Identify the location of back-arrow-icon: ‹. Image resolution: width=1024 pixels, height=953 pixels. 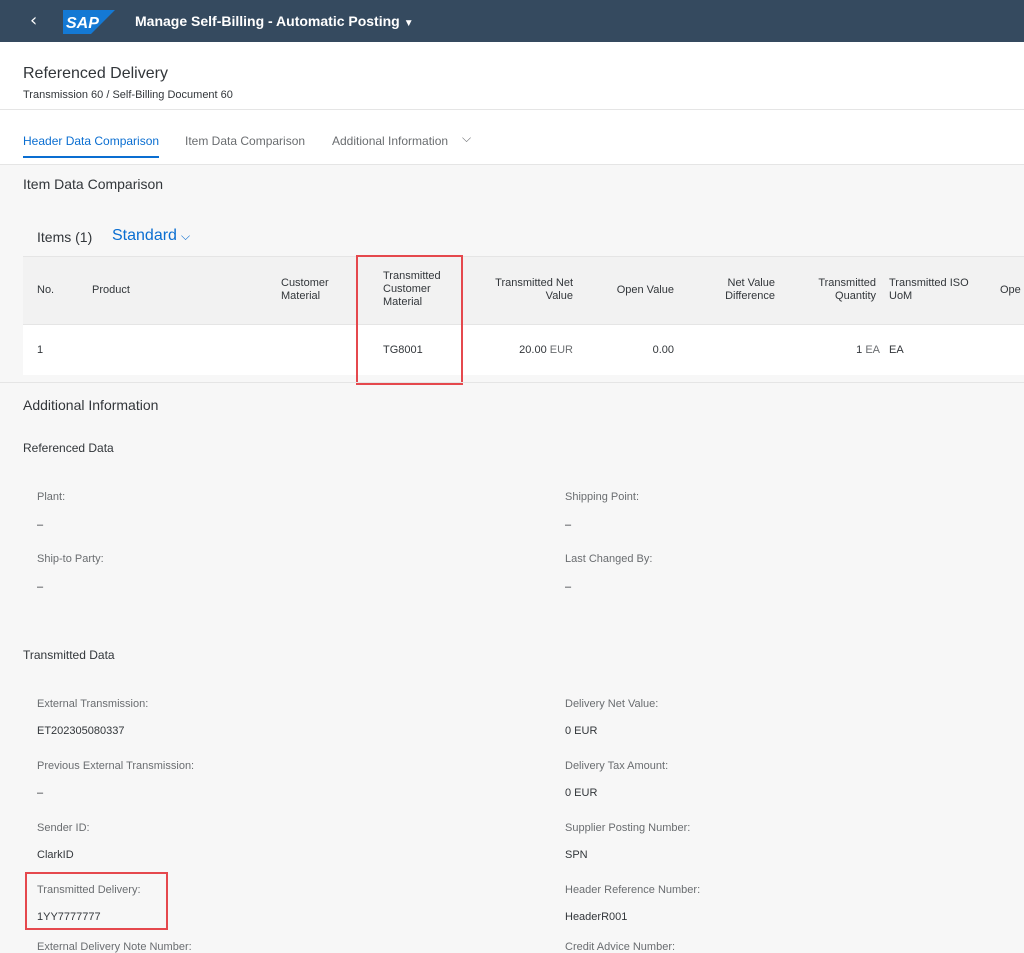
(33, 21).